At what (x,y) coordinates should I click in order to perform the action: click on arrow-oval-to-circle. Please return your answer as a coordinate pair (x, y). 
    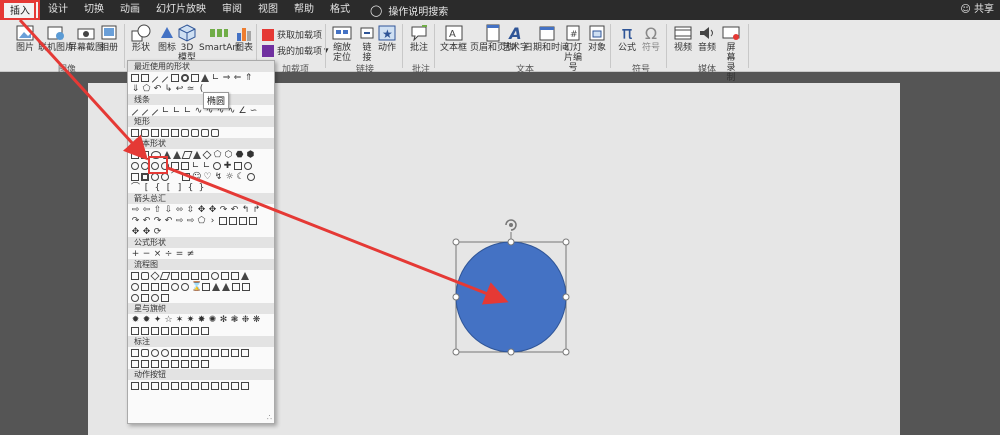
    Looking at the image, I should click on (338, 235).